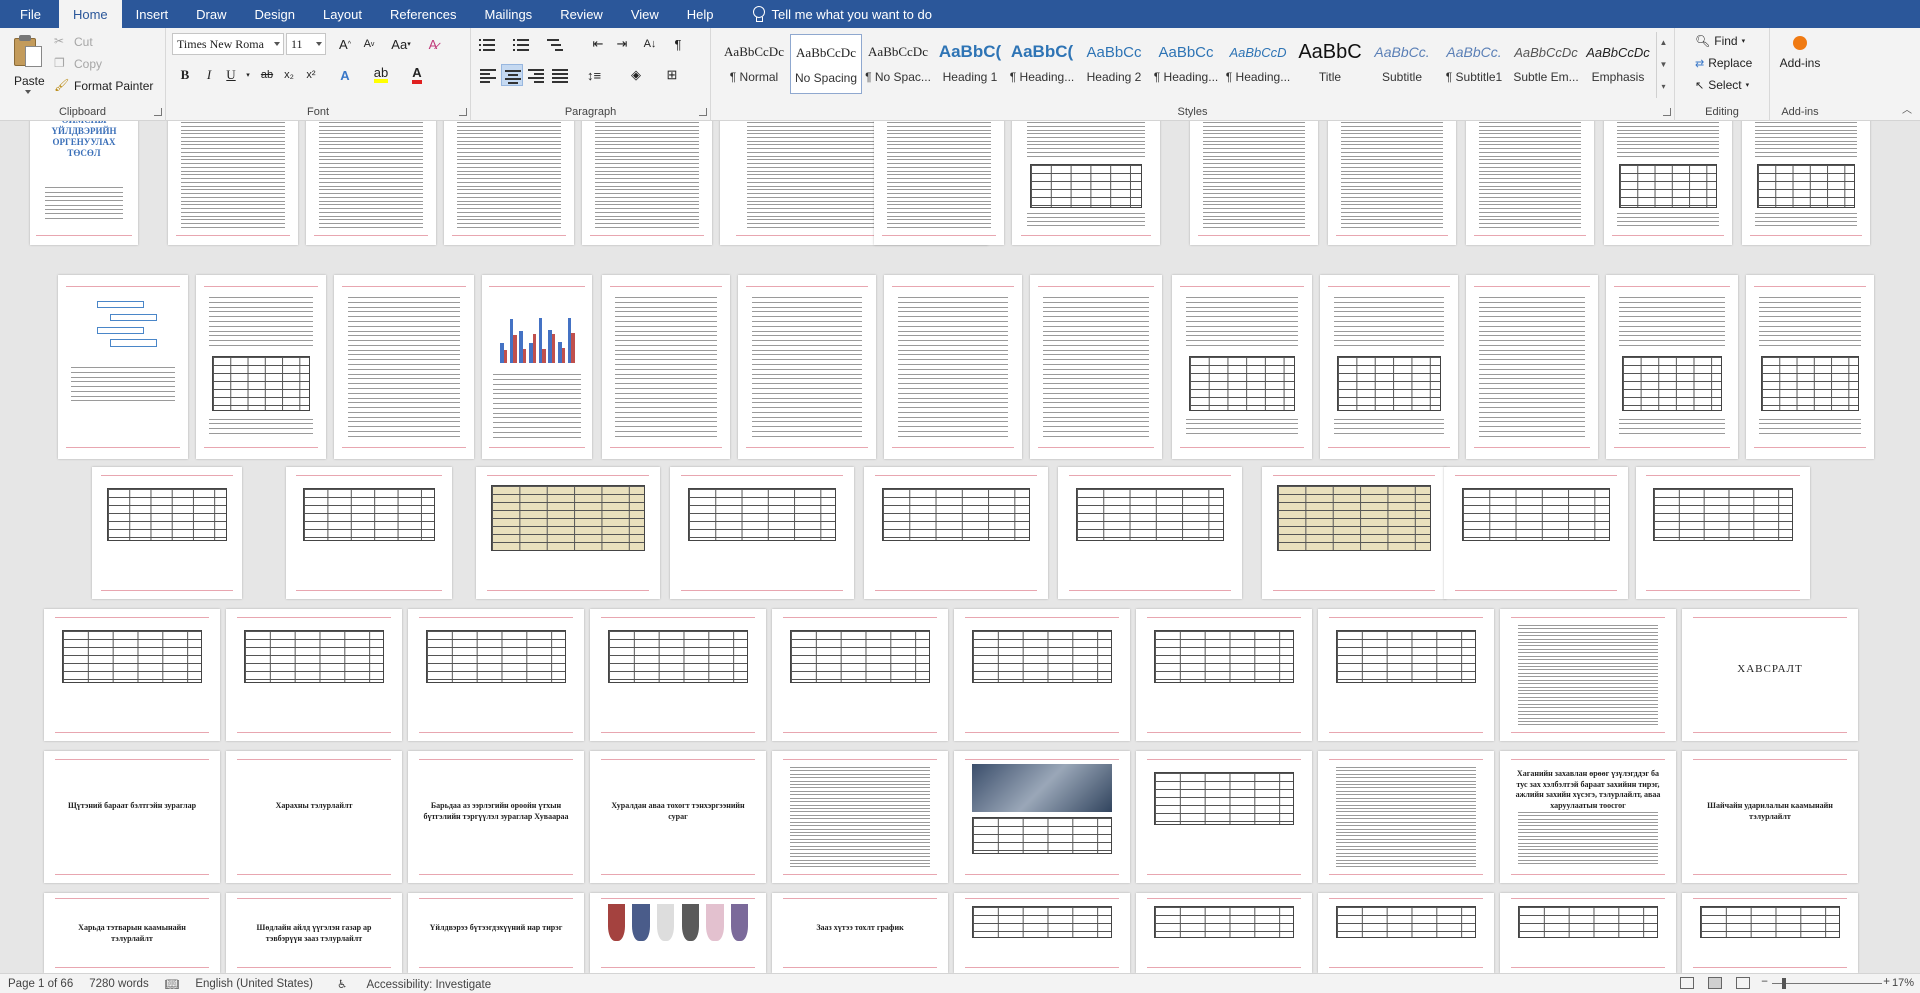 Image resolution: width=1920 pixels, height=993 pixels. Describe the element at coordinates (1770, 817) in the screenshot. I see `page-thumbnail: Шайчайн ударилалын каамынайн тэлурлайлт` at that location.